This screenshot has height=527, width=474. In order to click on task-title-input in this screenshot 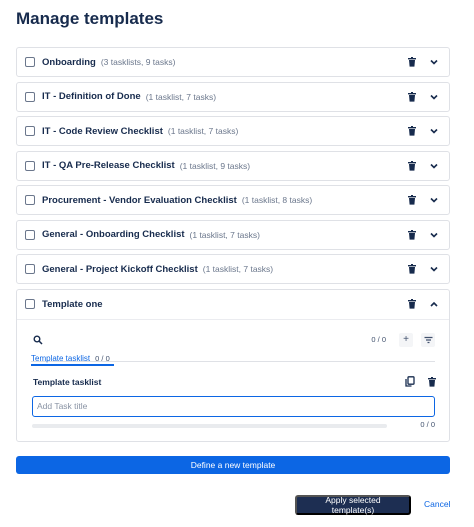, I will do `click(233, 406)`.